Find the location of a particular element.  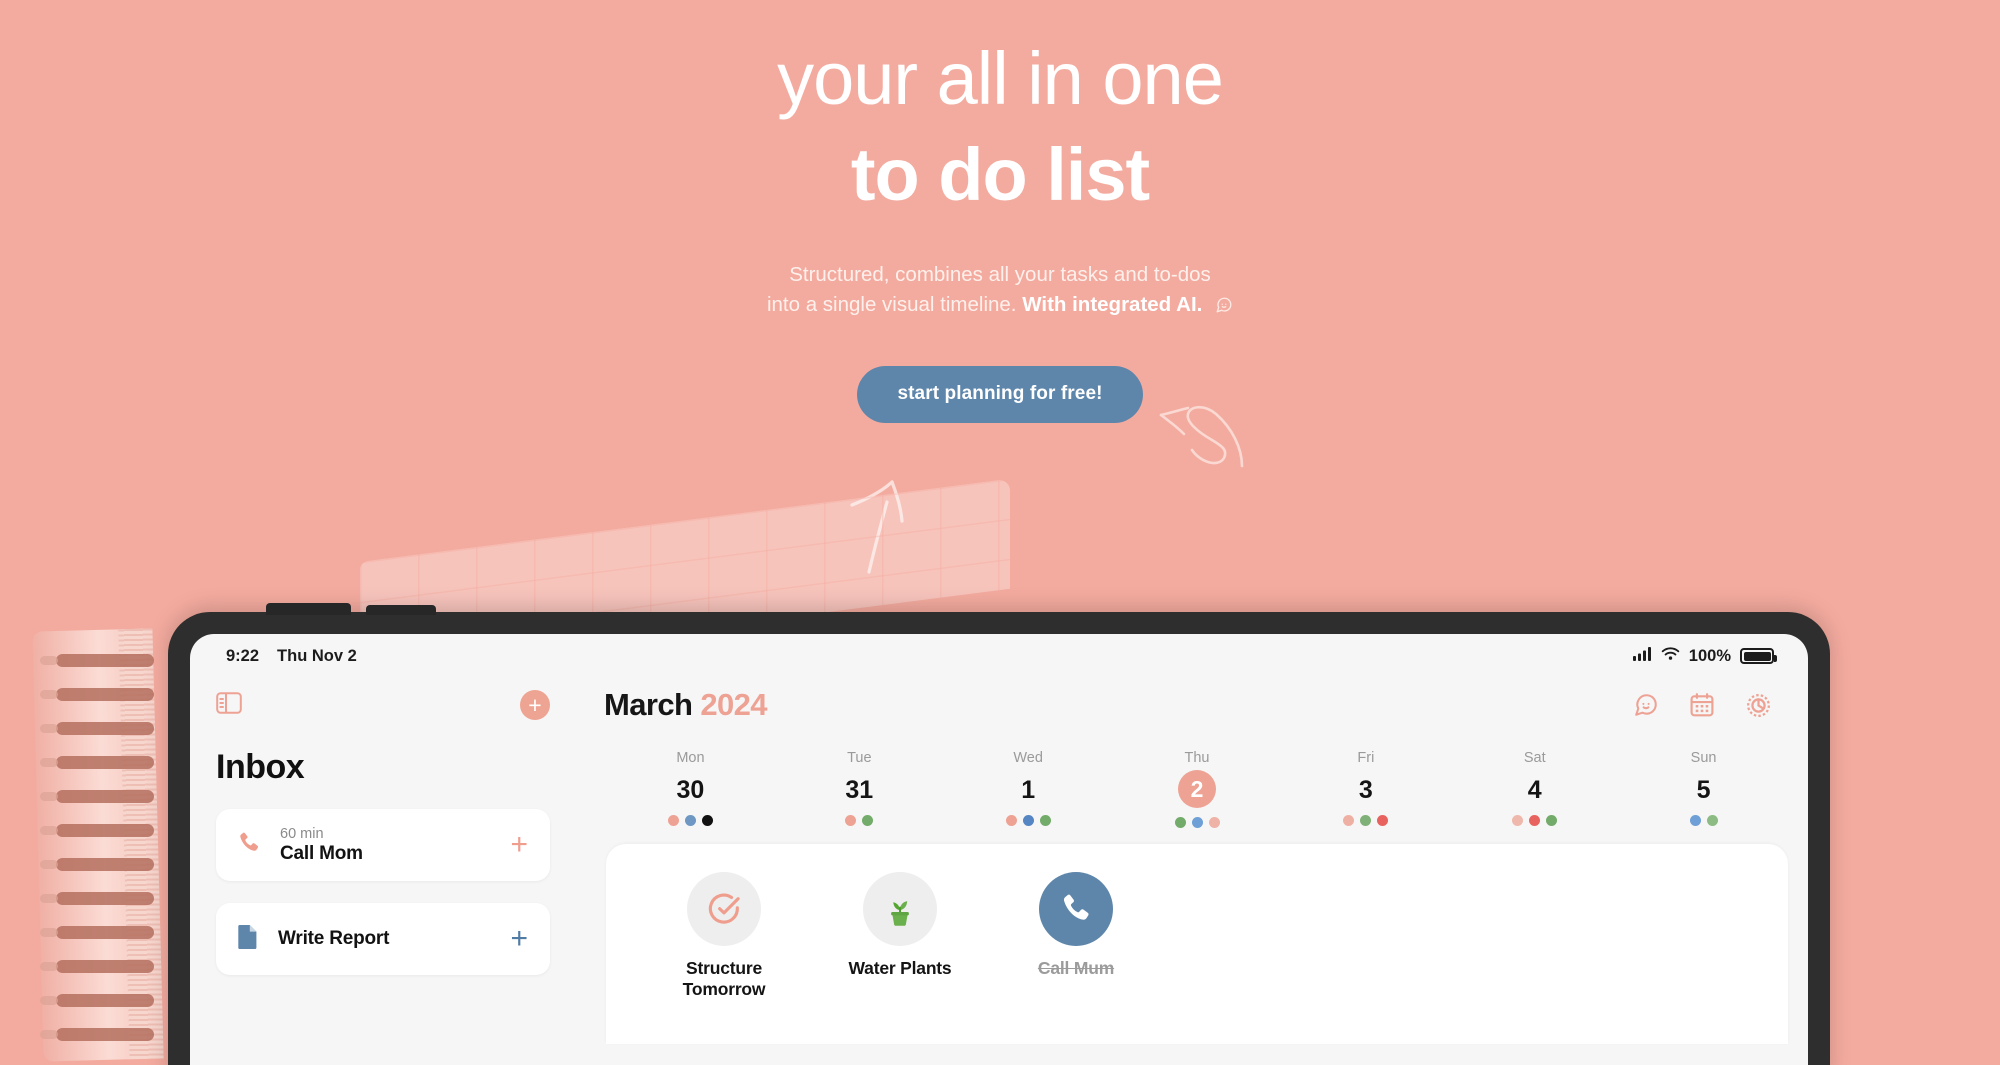

day-column: Fri 3 is located at coordinates (1365, 789).